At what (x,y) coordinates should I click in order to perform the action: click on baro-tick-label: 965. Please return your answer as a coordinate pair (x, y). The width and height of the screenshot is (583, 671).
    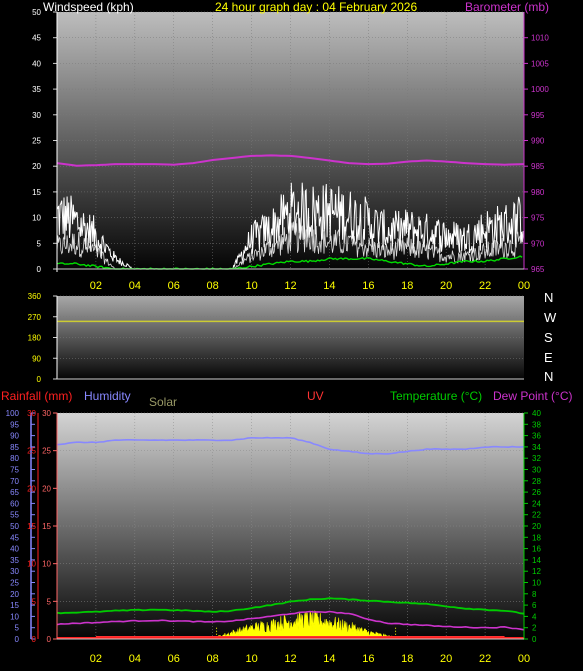
    Looking at the image, I should click on (538, 269).